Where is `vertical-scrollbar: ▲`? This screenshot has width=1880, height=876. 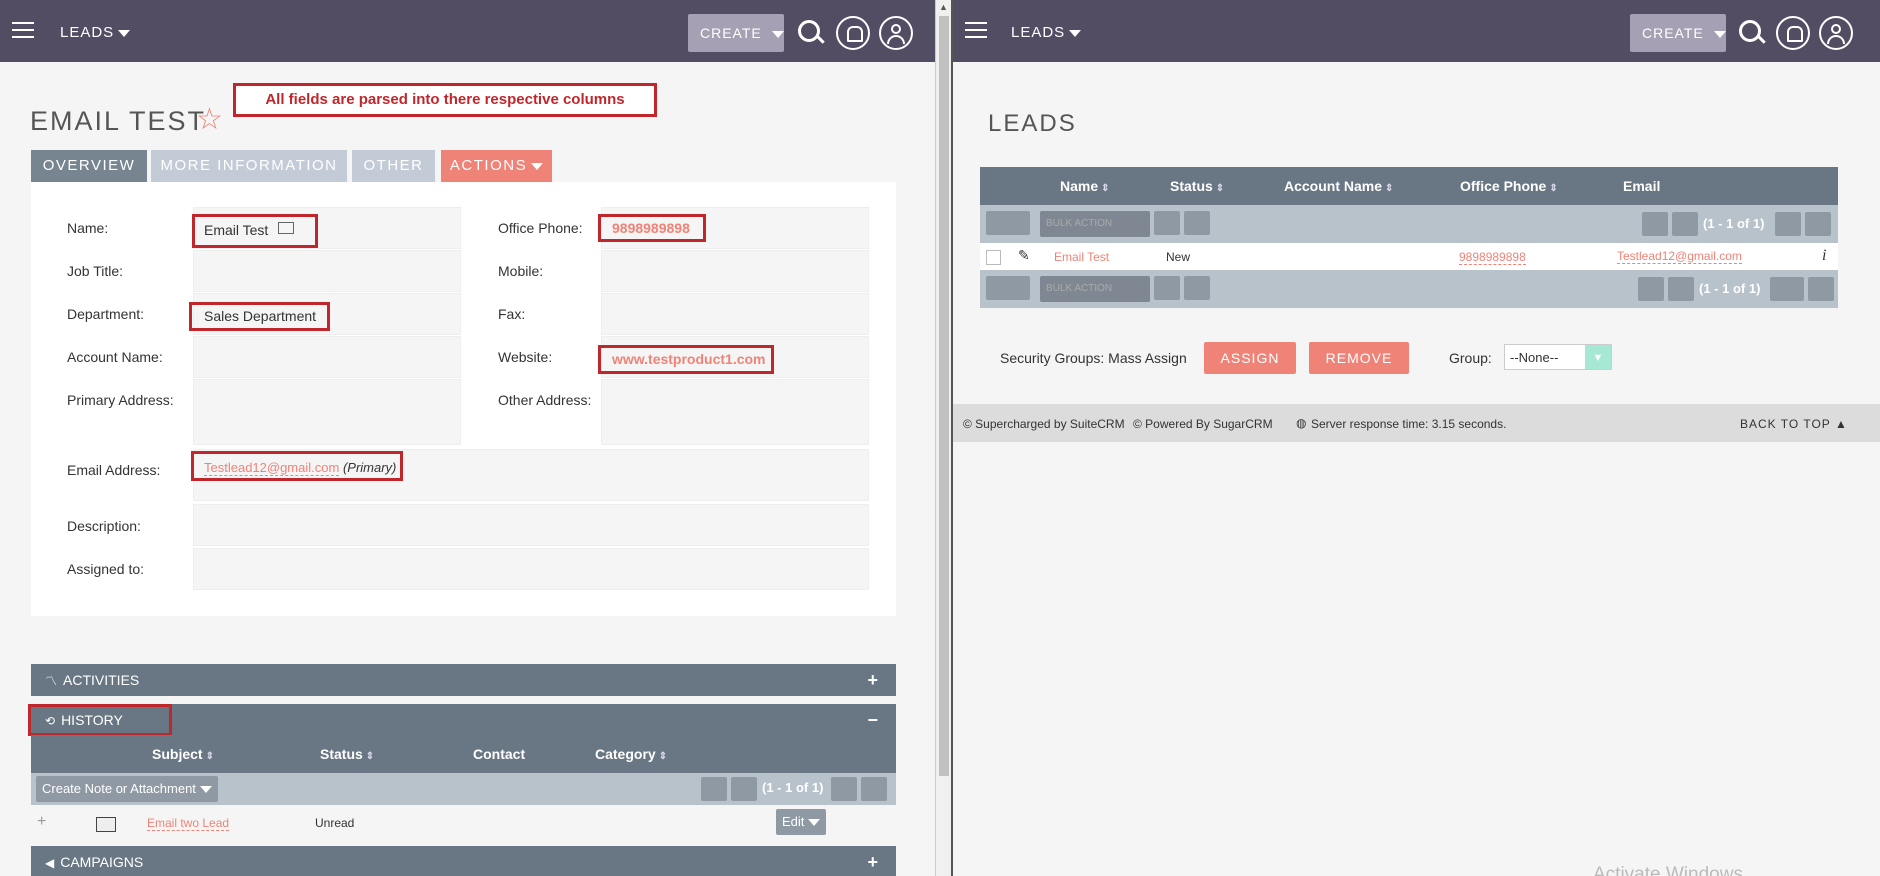
vertical-scrollbar: ▲ is located at coordinates (944, 438).